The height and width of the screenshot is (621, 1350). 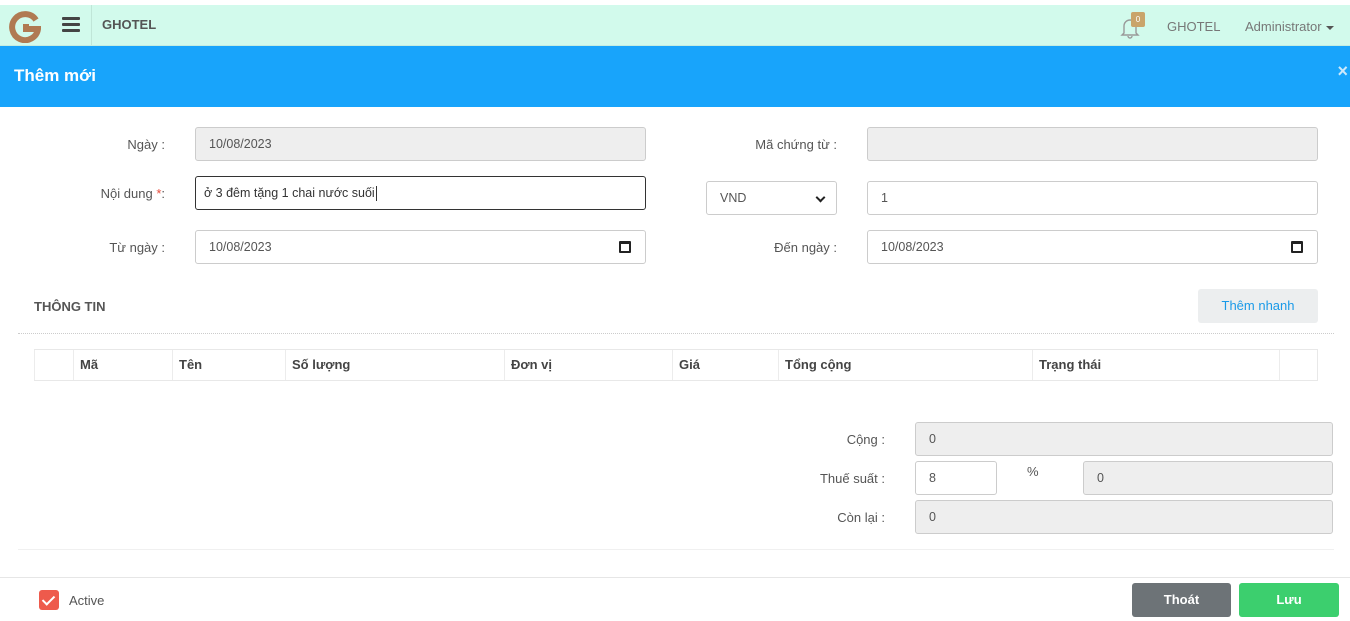 I want to click on from-date-value: 10/08/2023, so click(x=240, y=247).